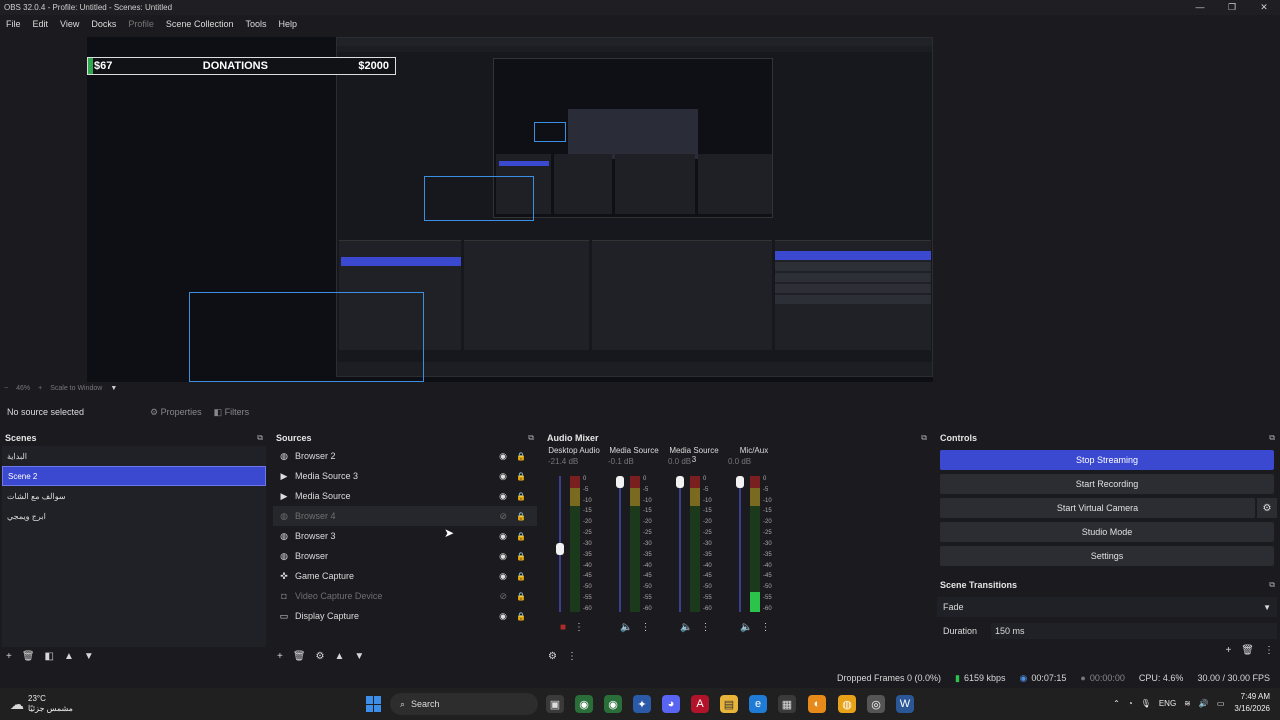  What do you see at coordinates (103, 24) in the screenshot?
I see `menu-docks: Docks` at bounding box center [103, 24].